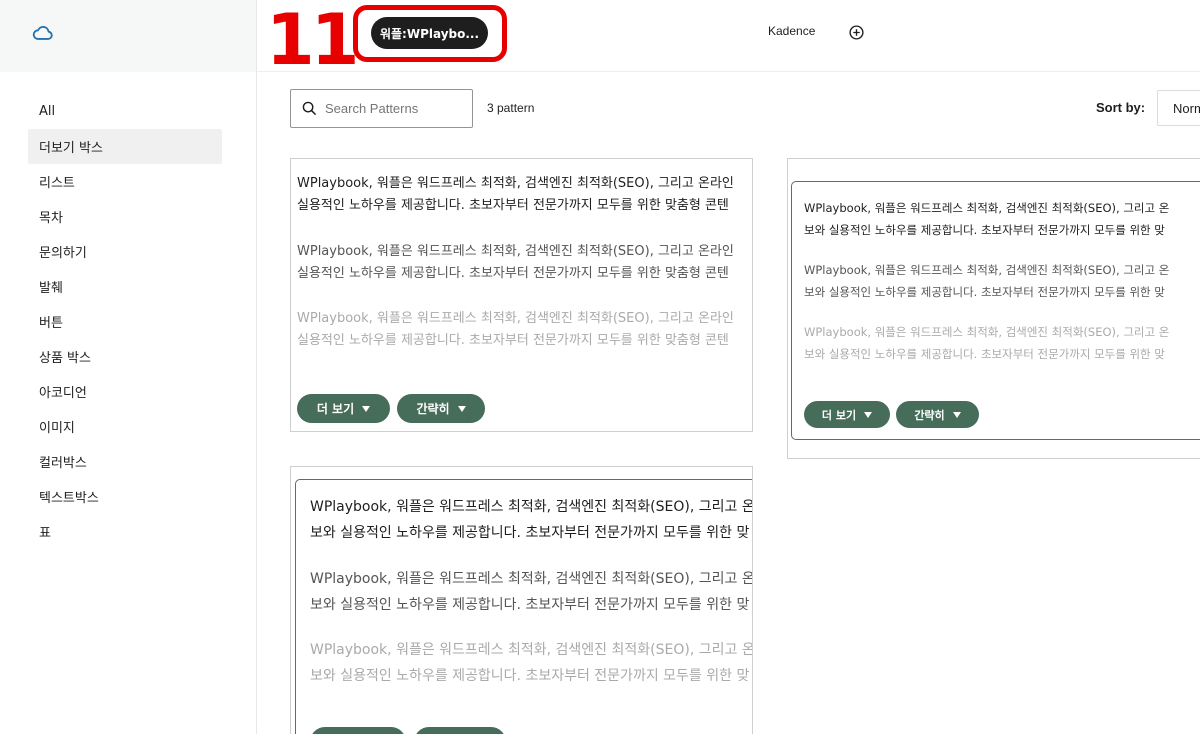 The height and width of the screenshot is (734, 1200). I want to click on category-image: 이미지, so click(125, 426).